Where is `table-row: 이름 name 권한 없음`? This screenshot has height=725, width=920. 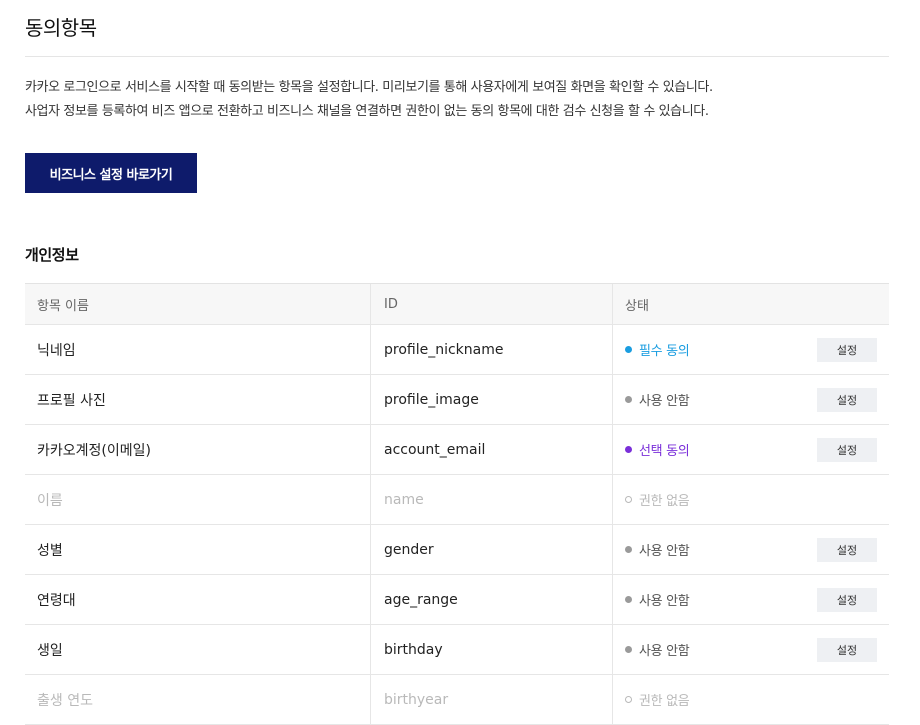
table-row: 이름 name 권한 없음 is located at coordinates (457, 500).